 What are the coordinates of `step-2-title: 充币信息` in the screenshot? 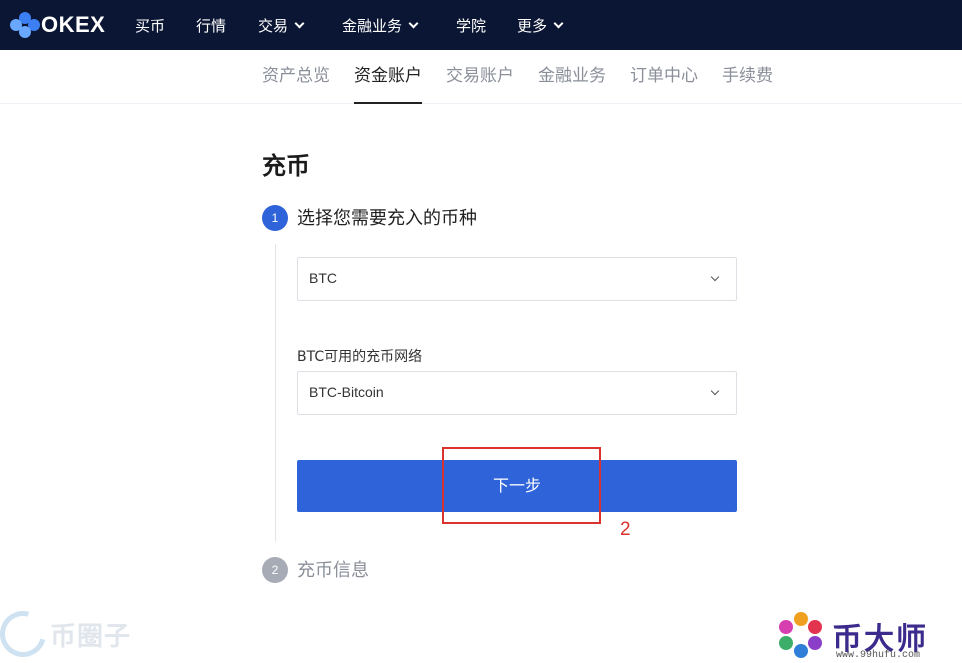 It's located at (333, 570).